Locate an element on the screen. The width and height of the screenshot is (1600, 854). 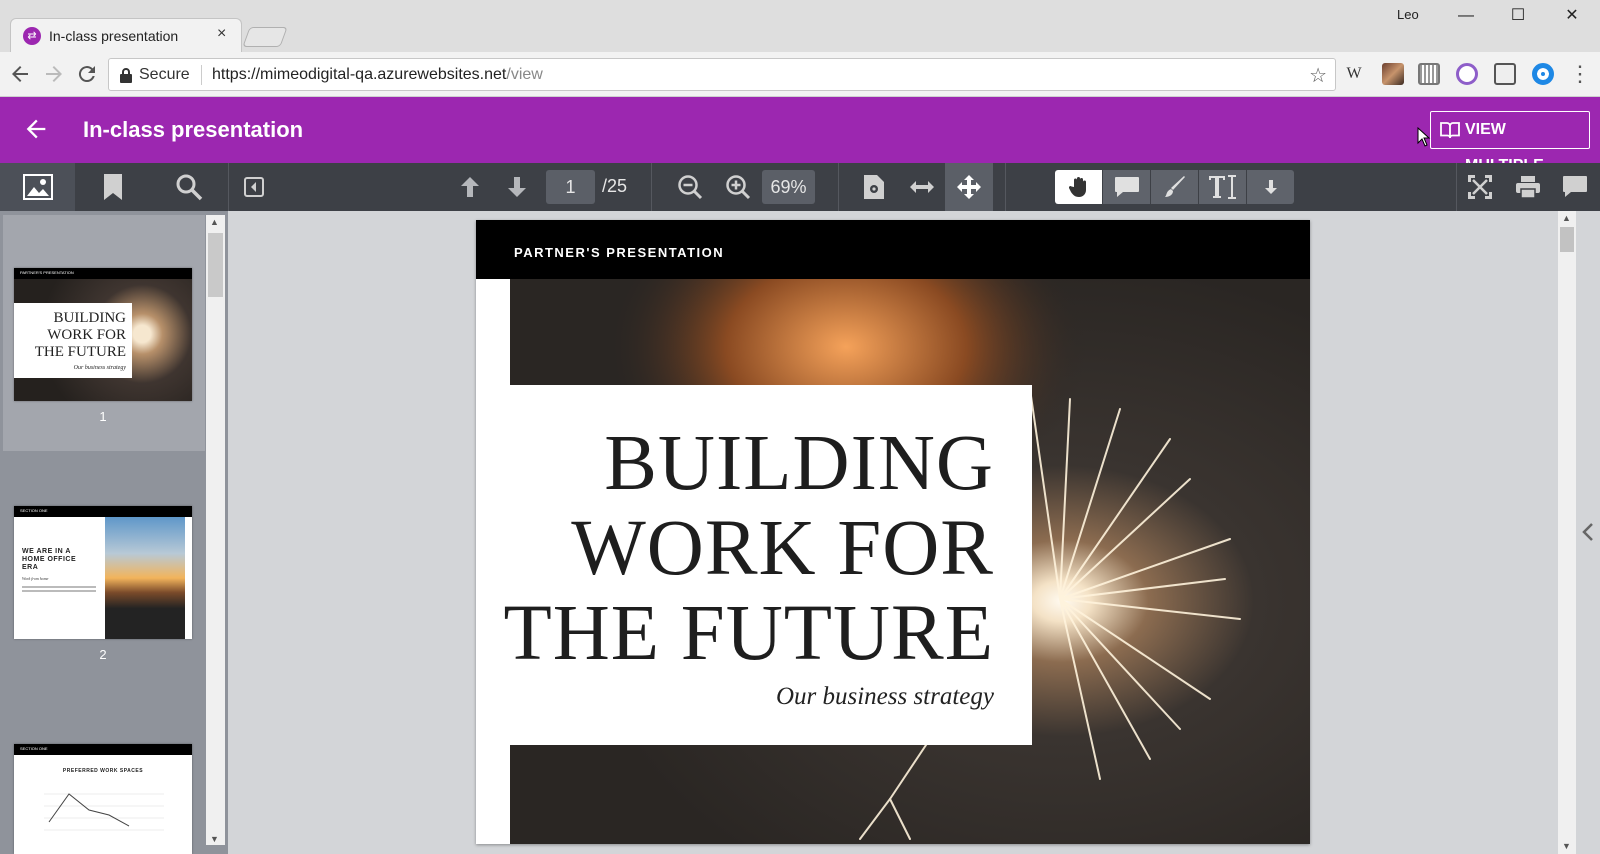
thumbnail-page-3: SECTION ONE PREFERRED WORK SPACES is located at coordinates (103, 799).